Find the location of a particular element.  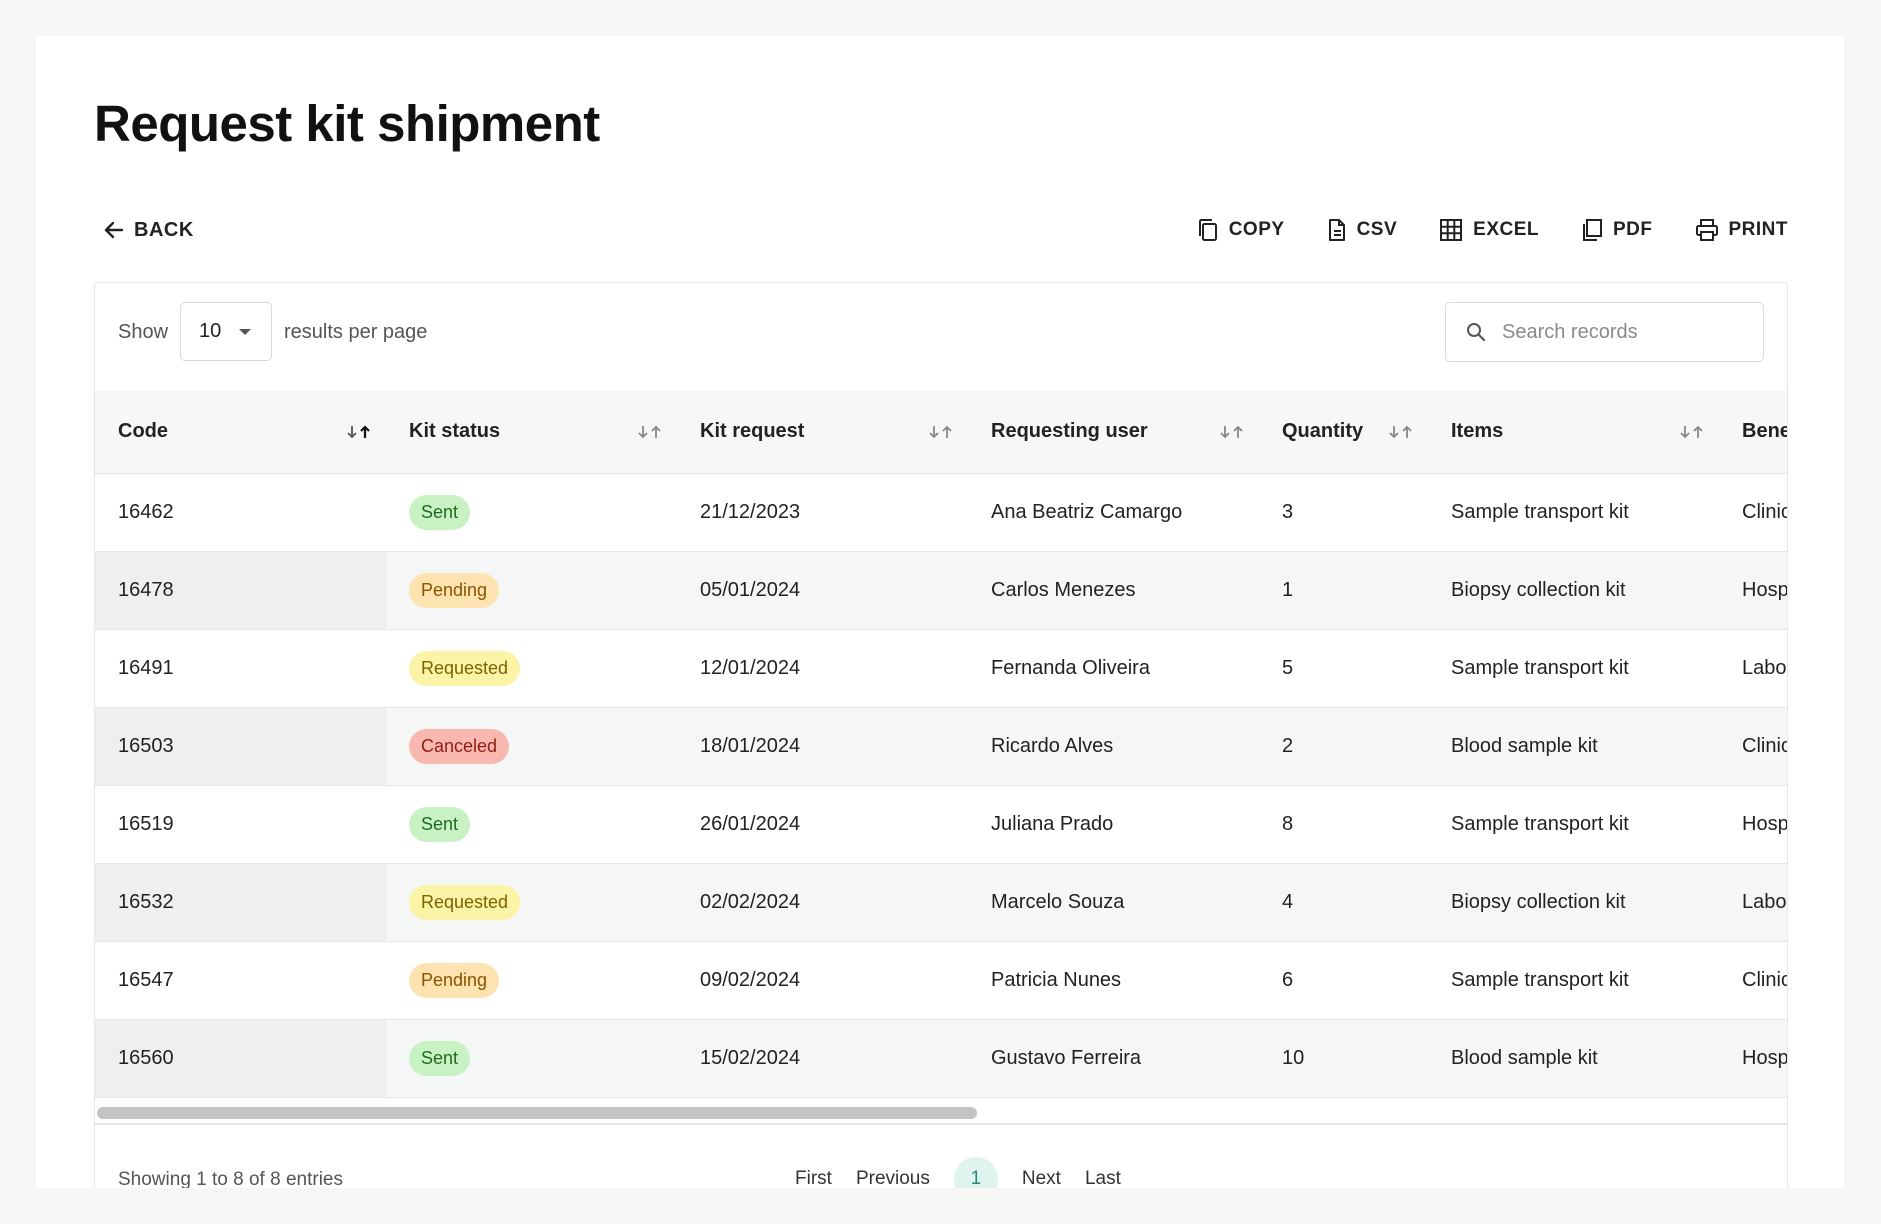

back-label: BACK is located at coordinates (164, 229).